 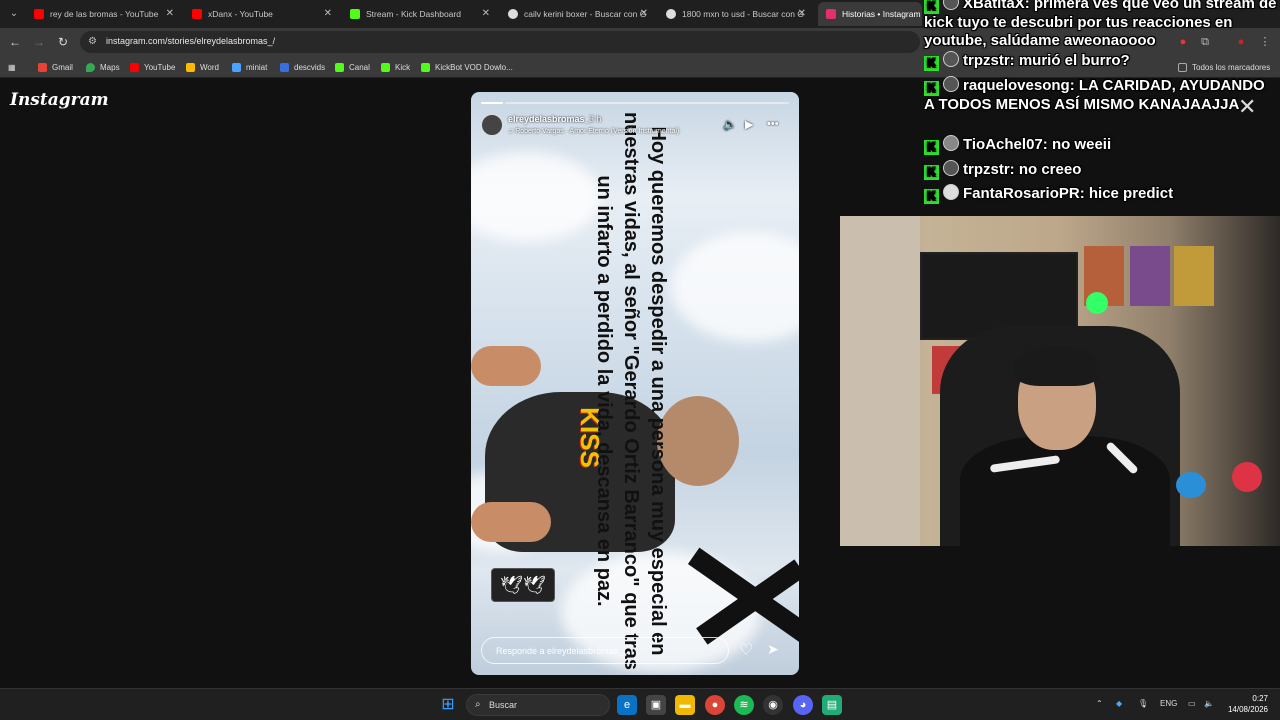 I want to click on microphone-icon: 🎙, so click(x=1143, y=703).